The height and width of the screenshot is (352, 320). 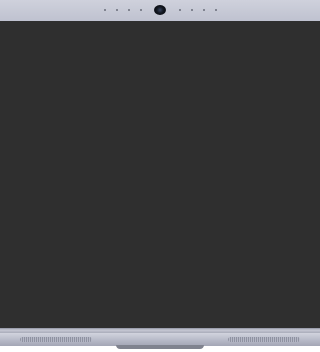 I want to click on camera-icon, so click(x=160, y=10).